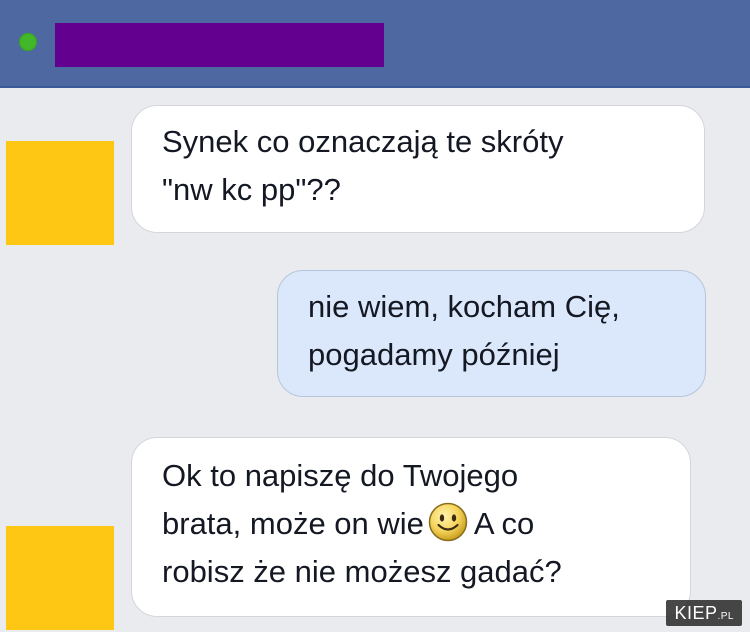  I want to click on message-bubble-outgoing: nie wiem, kocham Cię, pogadamy później, so click(491, 333).